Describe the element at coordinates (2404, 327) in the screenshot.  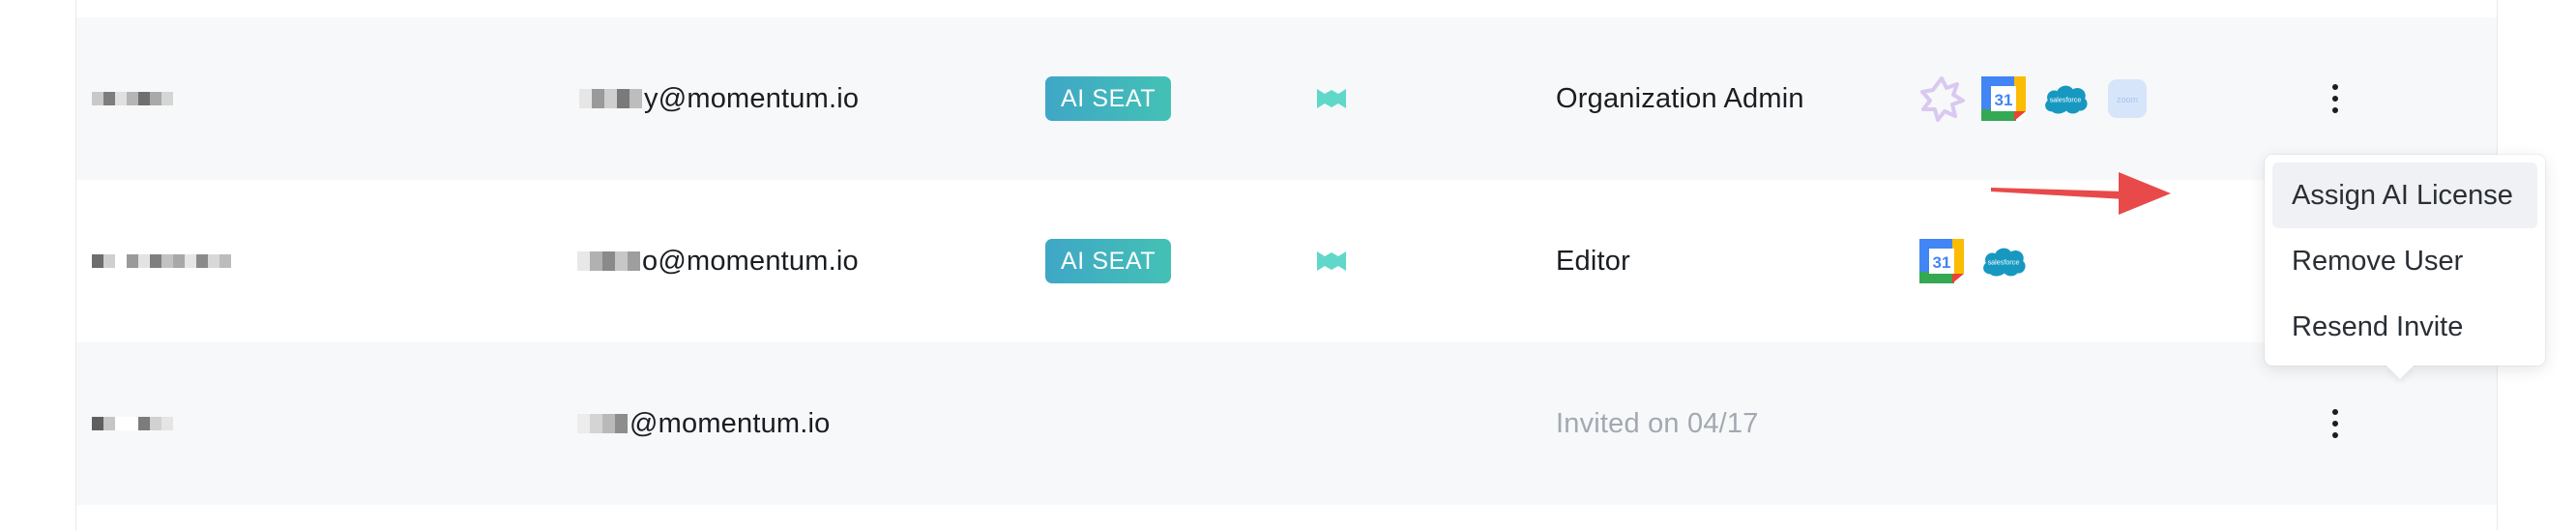
I see `menu-item-resend-invite: Resend Invite` at that location.